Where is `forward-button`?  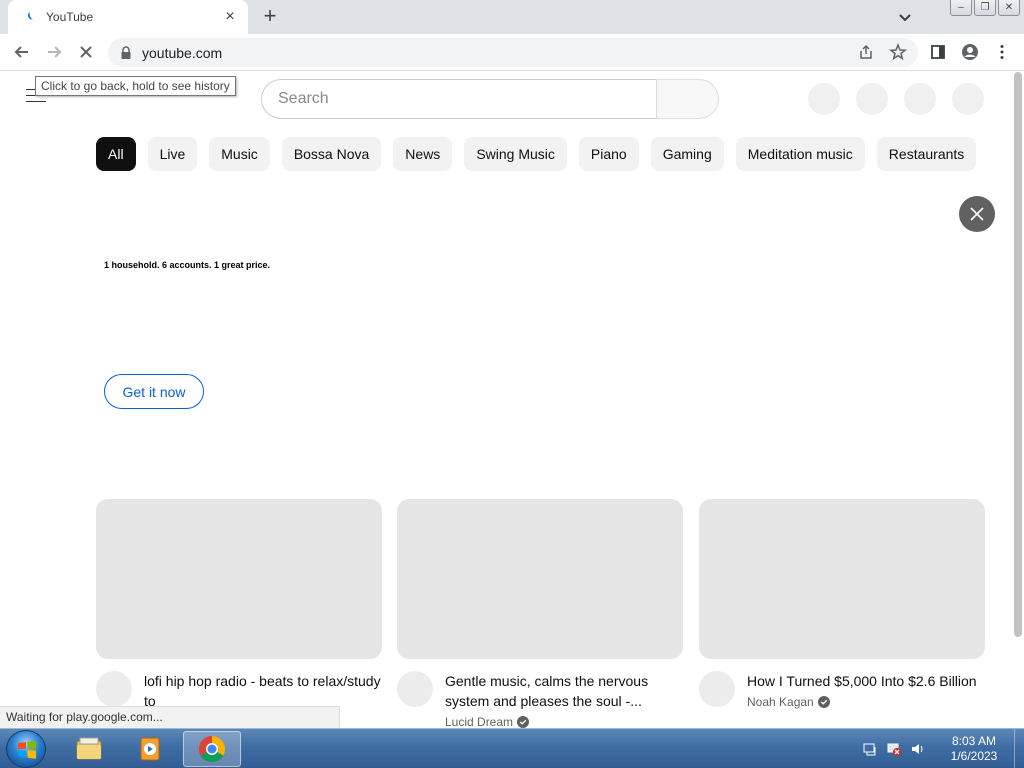 forward-button is located at coordinates (54, 52).